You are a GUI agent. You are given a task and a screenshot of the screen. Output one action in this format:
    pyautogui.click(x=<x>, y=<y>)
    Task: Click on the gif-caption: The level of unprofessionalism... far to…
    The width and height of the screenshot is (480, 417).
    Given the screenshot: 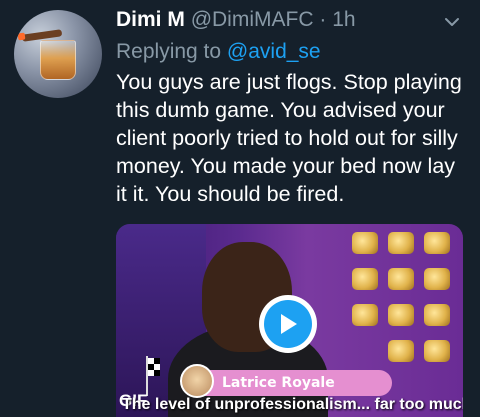 What is the action you would take?
    pyautogui.click(x=292, y=404)
    